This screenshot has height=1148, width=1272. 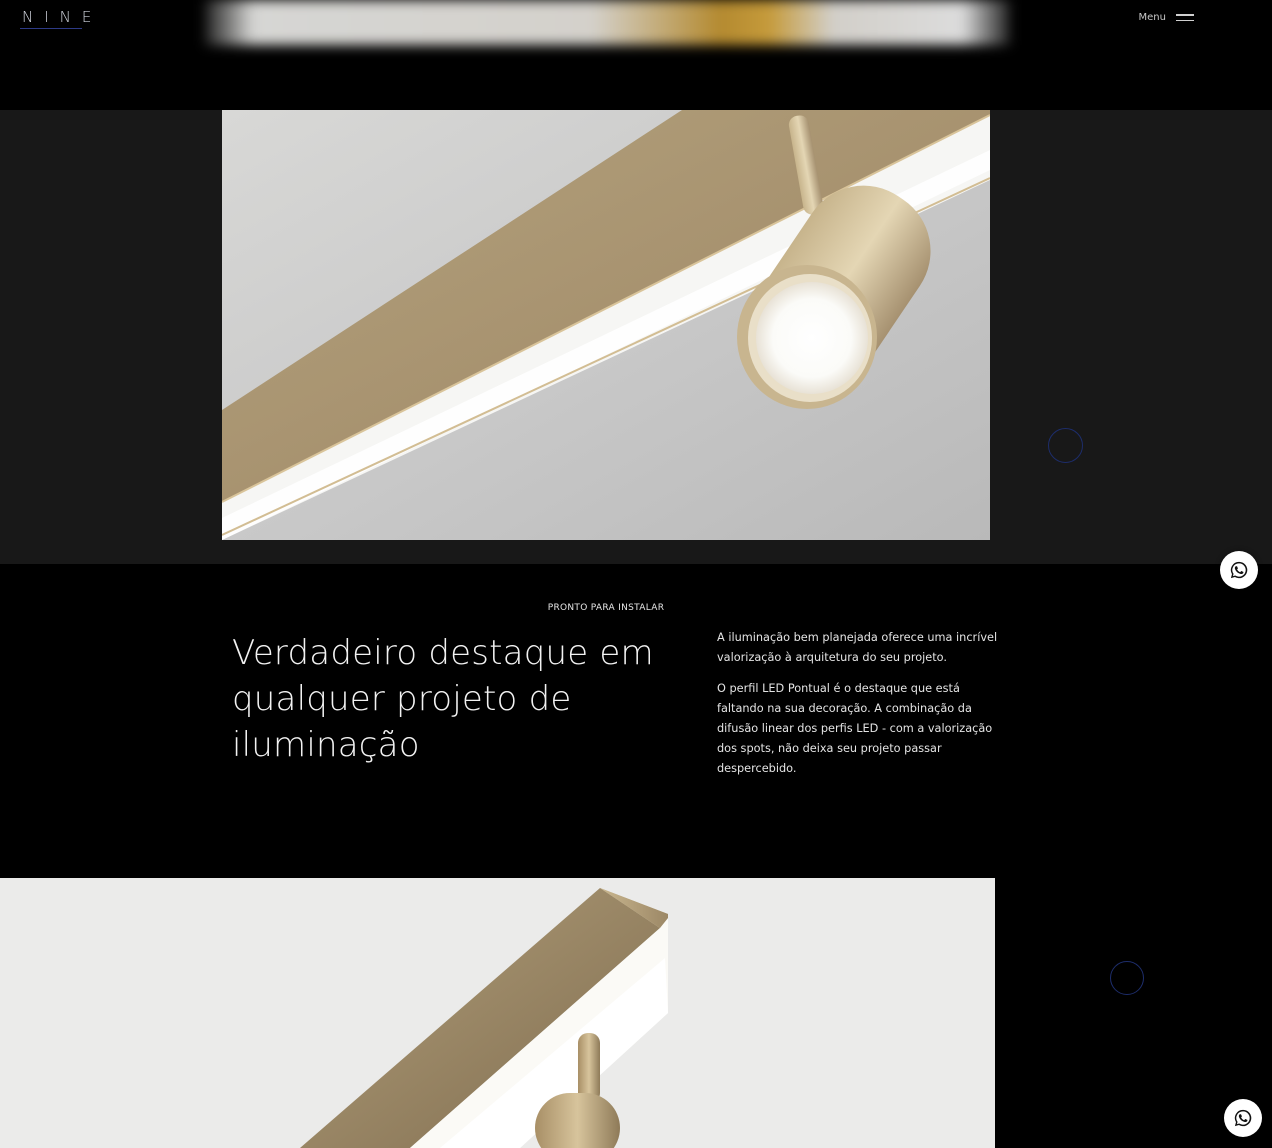 I want to click on menu-label: Menu, so click(x=1152, y=17).